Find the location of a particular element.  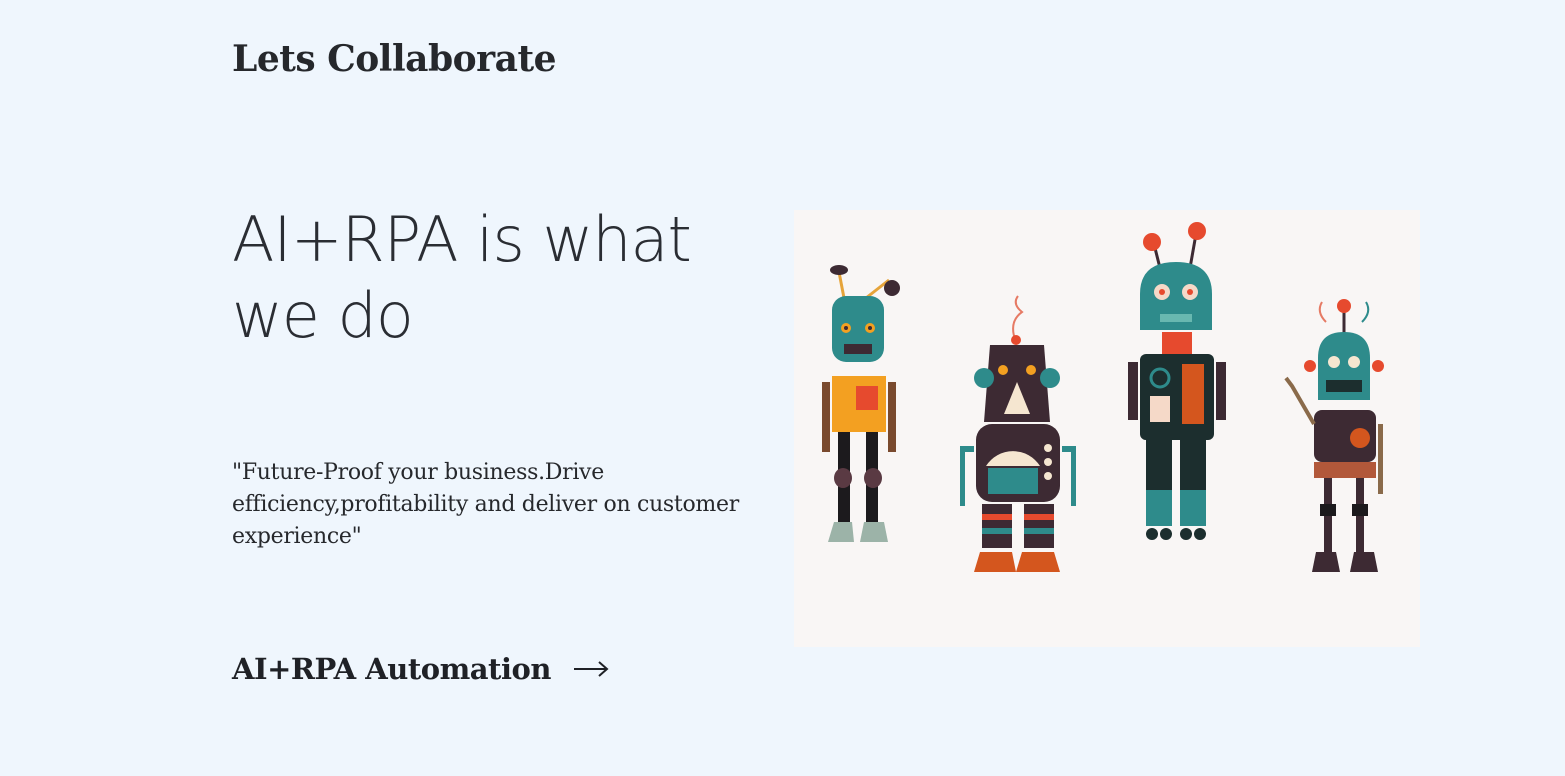

robot-yellow-illustration is located at coordinates (861, 403).